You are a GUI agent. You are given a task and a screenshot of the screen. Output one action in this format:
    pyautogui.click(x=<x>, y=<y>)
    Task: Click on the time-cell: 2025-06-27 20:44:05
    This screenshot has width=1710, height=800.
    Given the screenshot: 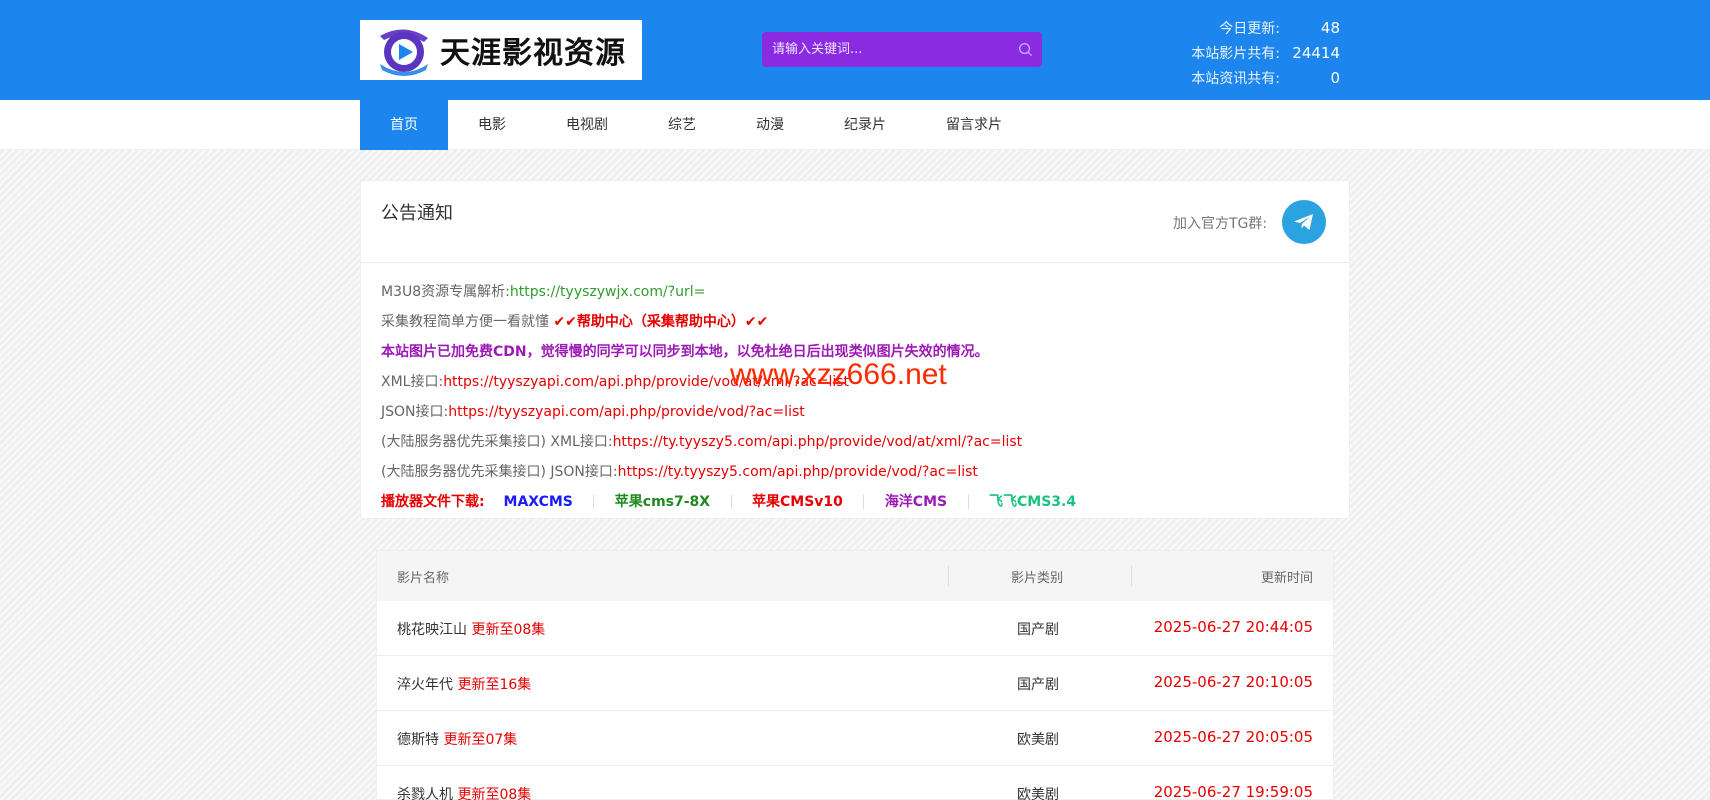 What is the action you would take?
    pyautogui.click(x=1233, y=627)
    